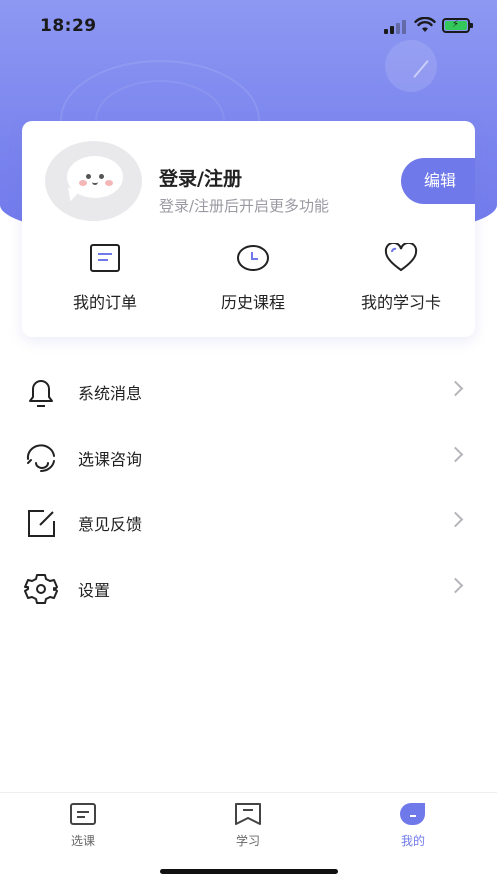 This screenshot has height=883, width=497. What do you see at coordinates (94, 590) in the screenshot?
I see `menu-item-label: 设置` at bounding box center [94, 590].